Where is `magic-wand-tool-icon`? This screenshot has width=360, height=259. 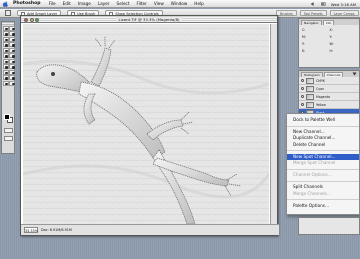 magic-wand-tool-icon is located at coordinates (12, 33).